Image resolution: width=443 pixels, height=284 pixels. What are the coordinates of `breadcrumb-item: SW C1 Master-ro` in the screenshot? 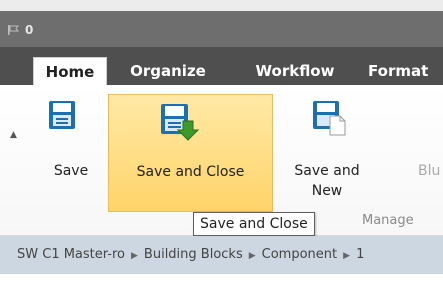 It's located at (71, 254).